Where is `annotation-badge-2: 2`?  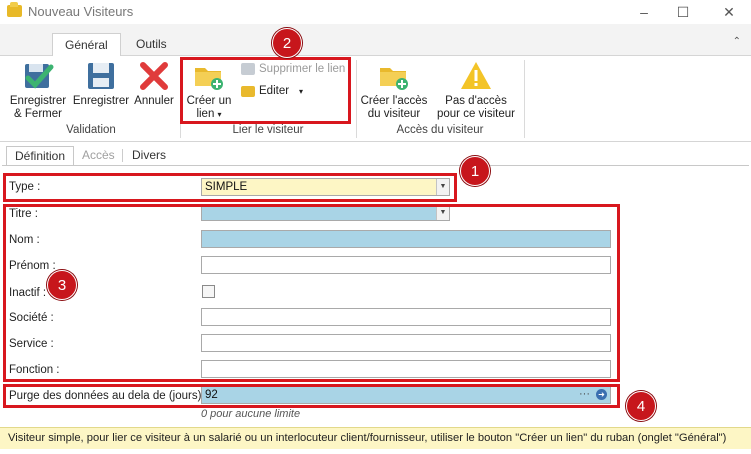
annotation-badge-2: 2 is located at coordinates (287, 43).